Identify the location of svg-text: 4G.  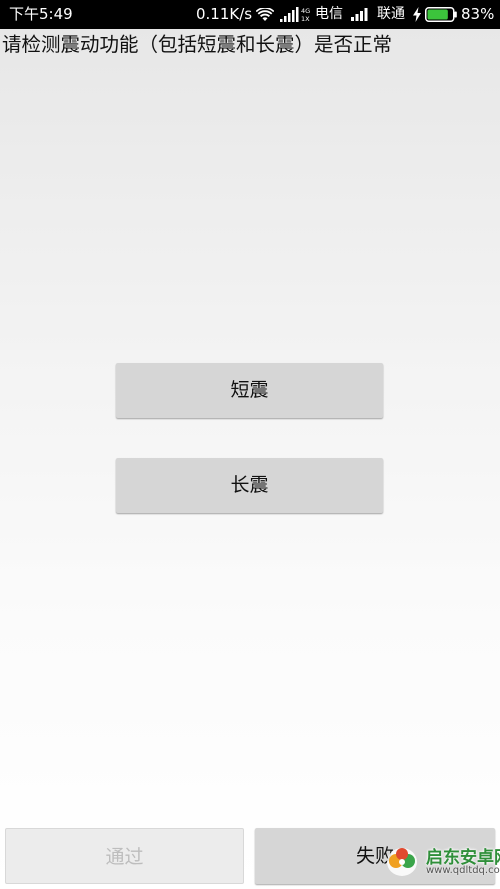
(305, 11).